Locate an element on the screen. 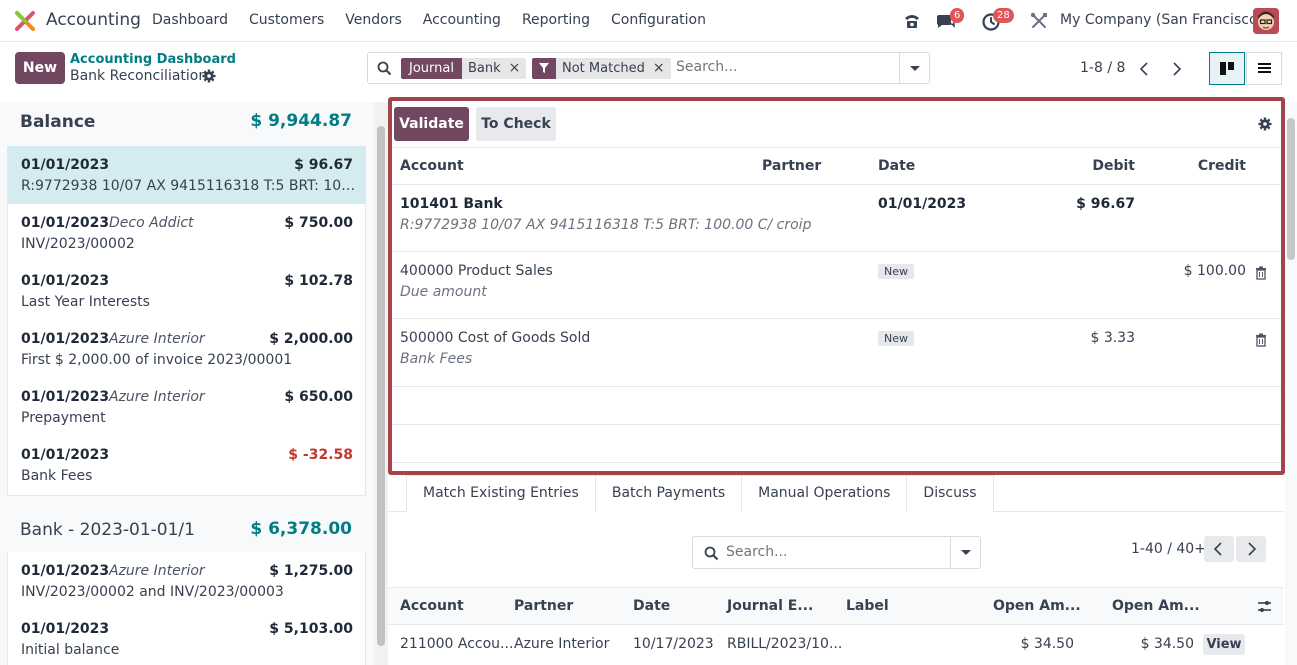 The width and height of the screenshot is (1297, 665). breadcrumb-accounting-dashboard: Accounting Dashboard is located at coordinates (153, 59).